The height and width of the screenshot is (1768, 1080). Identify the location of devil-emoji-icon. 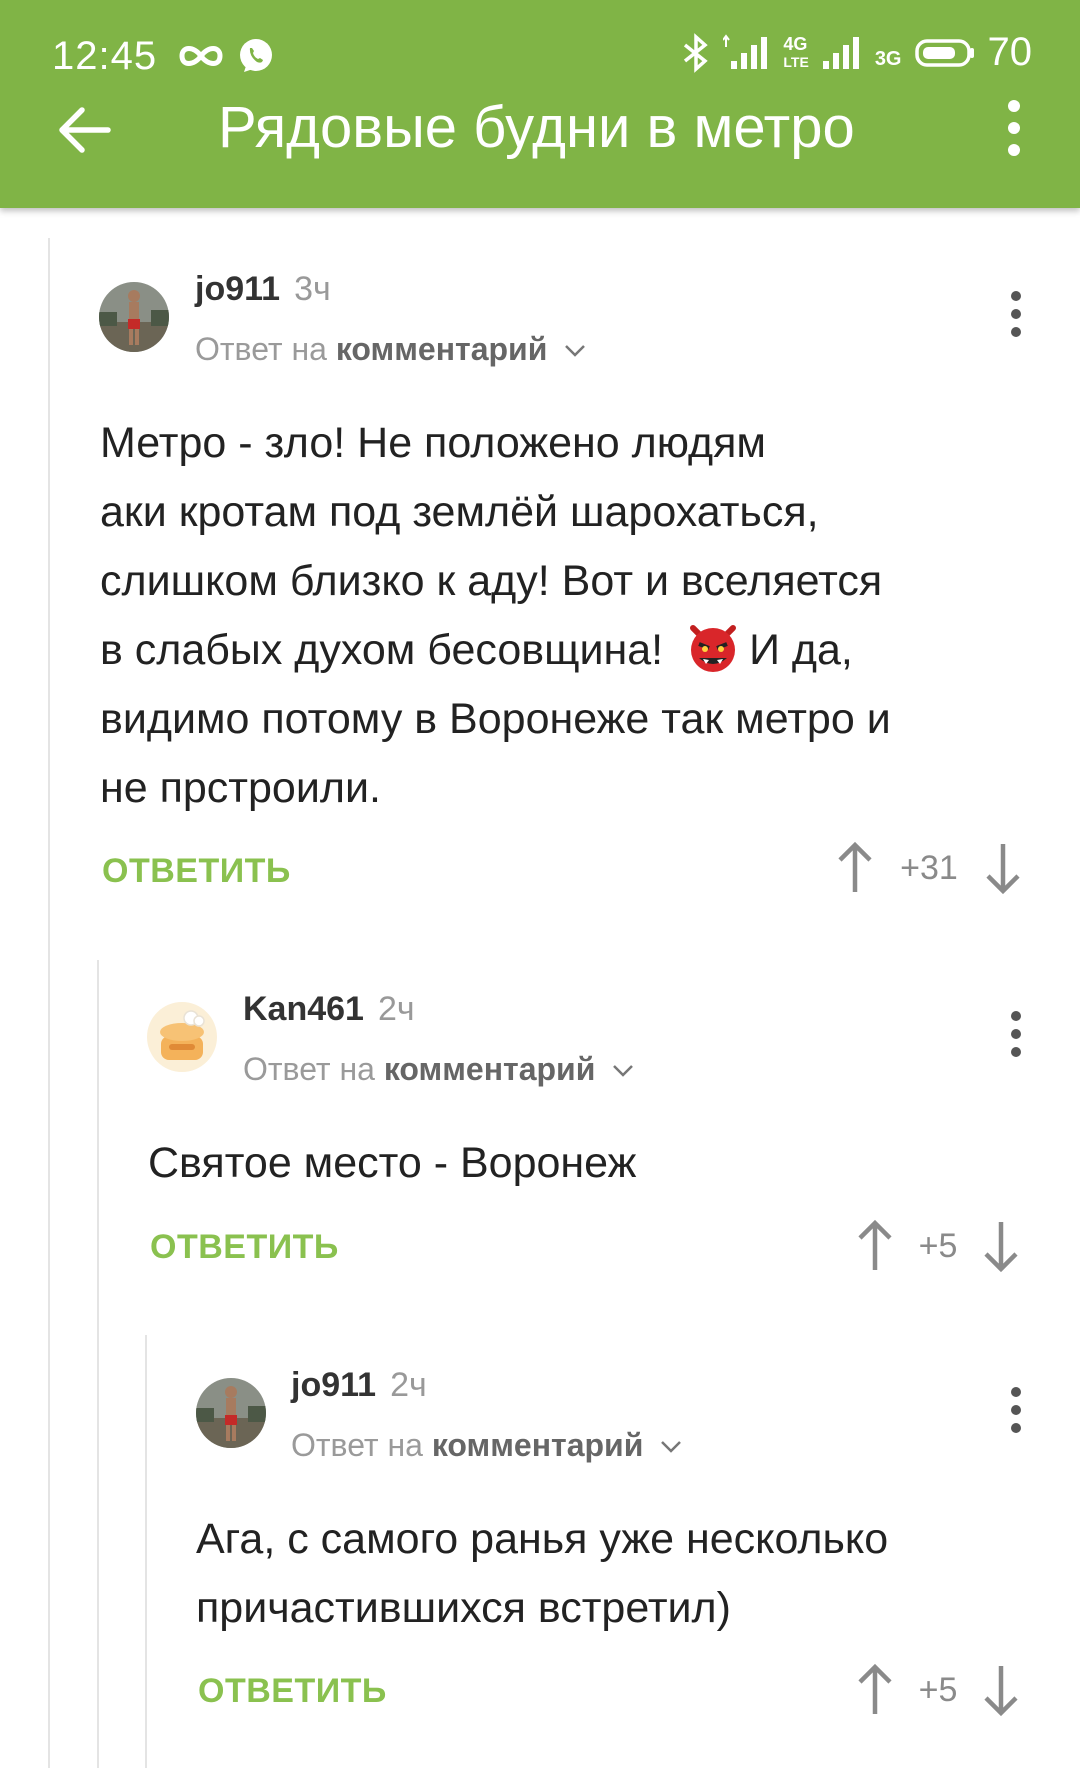
(713, 648).